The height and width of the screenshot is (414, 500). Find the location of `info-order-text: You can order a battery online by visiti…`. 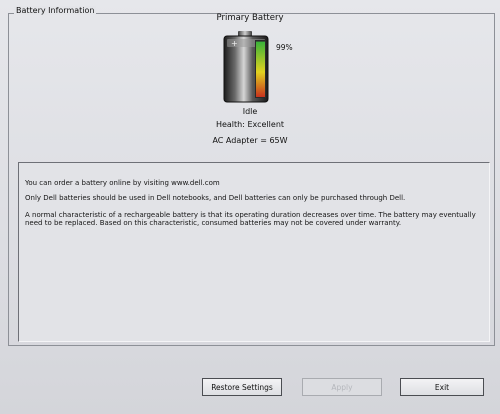

info-order-text: You can order a battery online by visiti… is located at coordinates (122, 183).